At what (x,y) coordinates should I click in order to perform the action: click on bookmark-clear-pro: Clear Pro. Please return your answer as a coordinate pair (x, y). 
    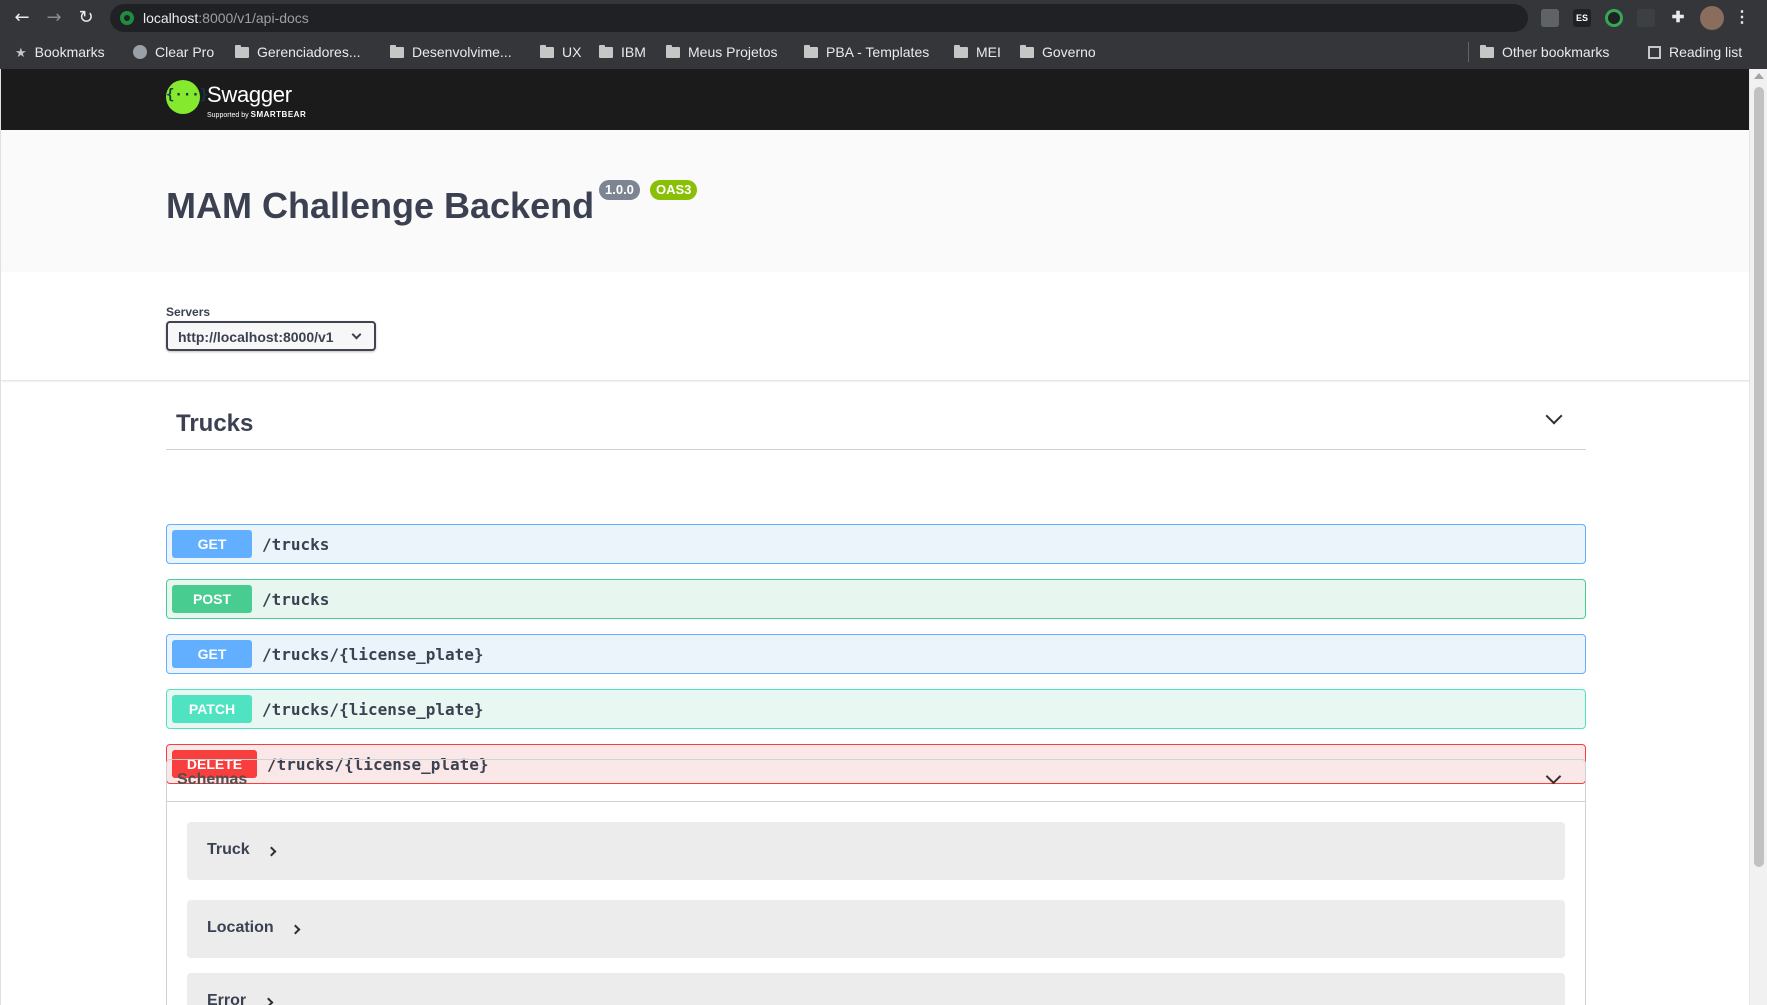
    Looking at the image, I should click on (173, 52).